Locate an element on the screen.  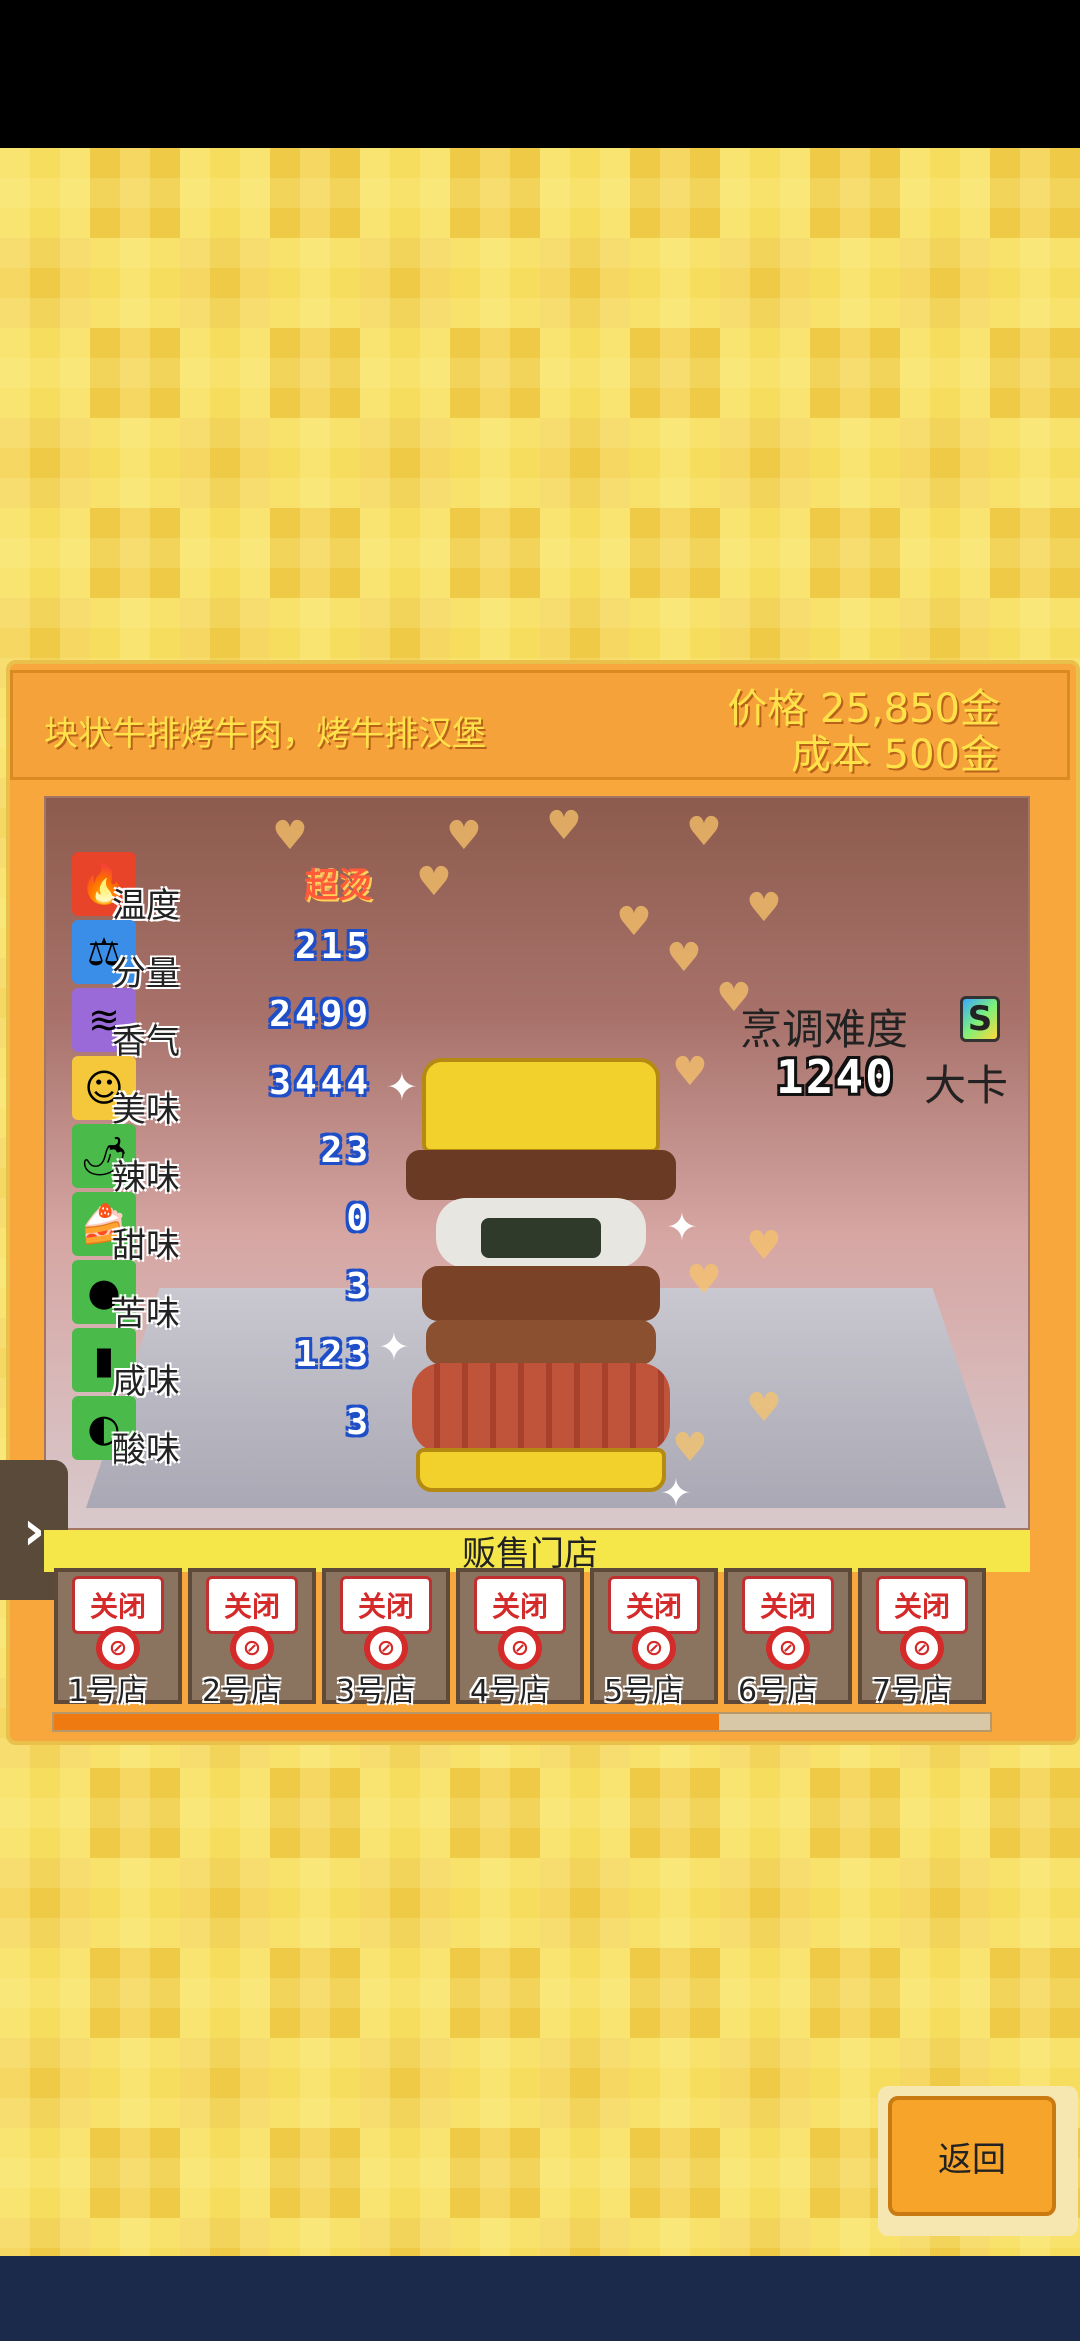
shop-1: 关闭 ⊘ 1号店 is located at coordinates (118, 1638).